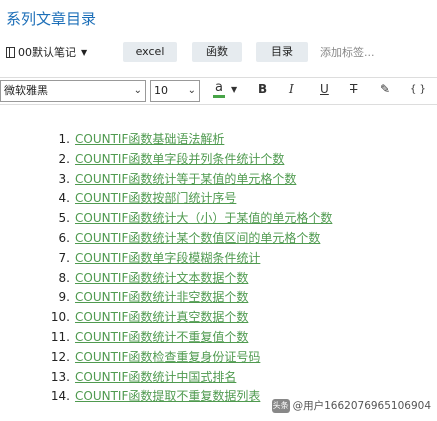  I want to click on notebook-label: 00默认笔记, so click(47, 52).